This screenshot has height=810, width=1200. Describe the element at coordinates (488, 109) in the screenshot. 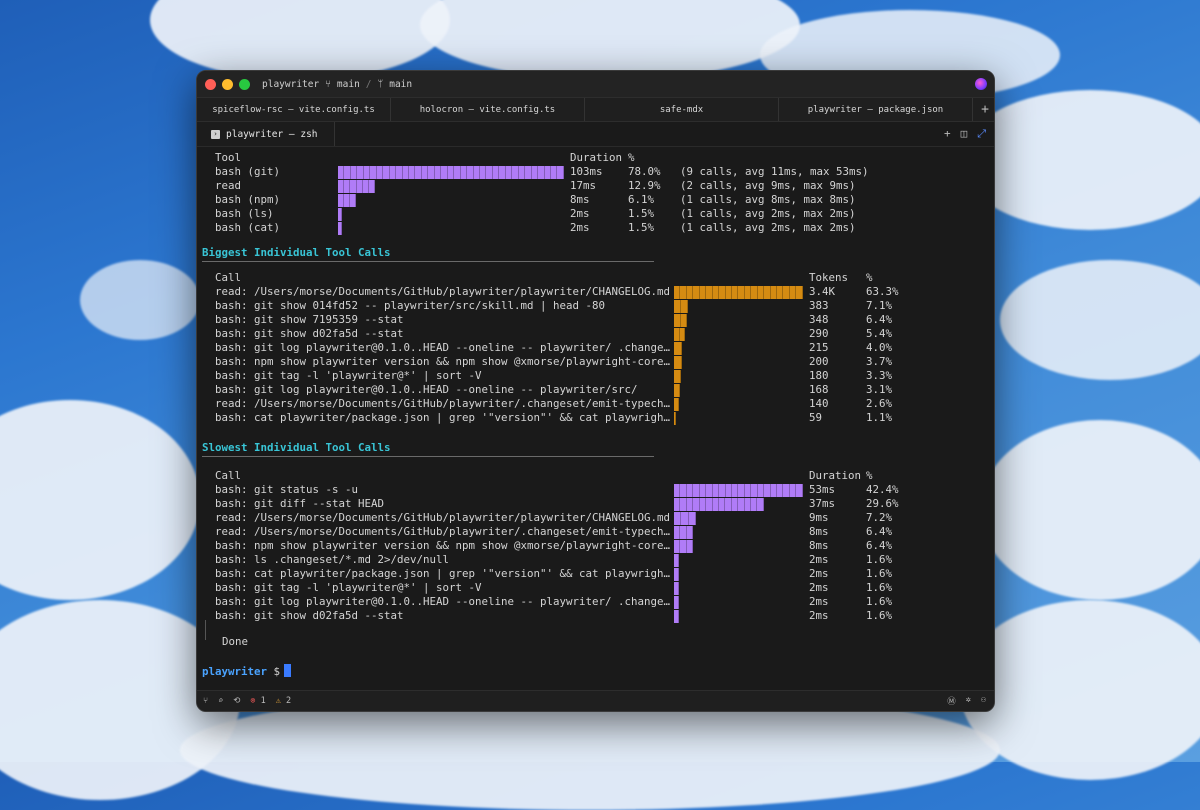

I see `tab-holocron: holocron — vite.config.ts` at that location.